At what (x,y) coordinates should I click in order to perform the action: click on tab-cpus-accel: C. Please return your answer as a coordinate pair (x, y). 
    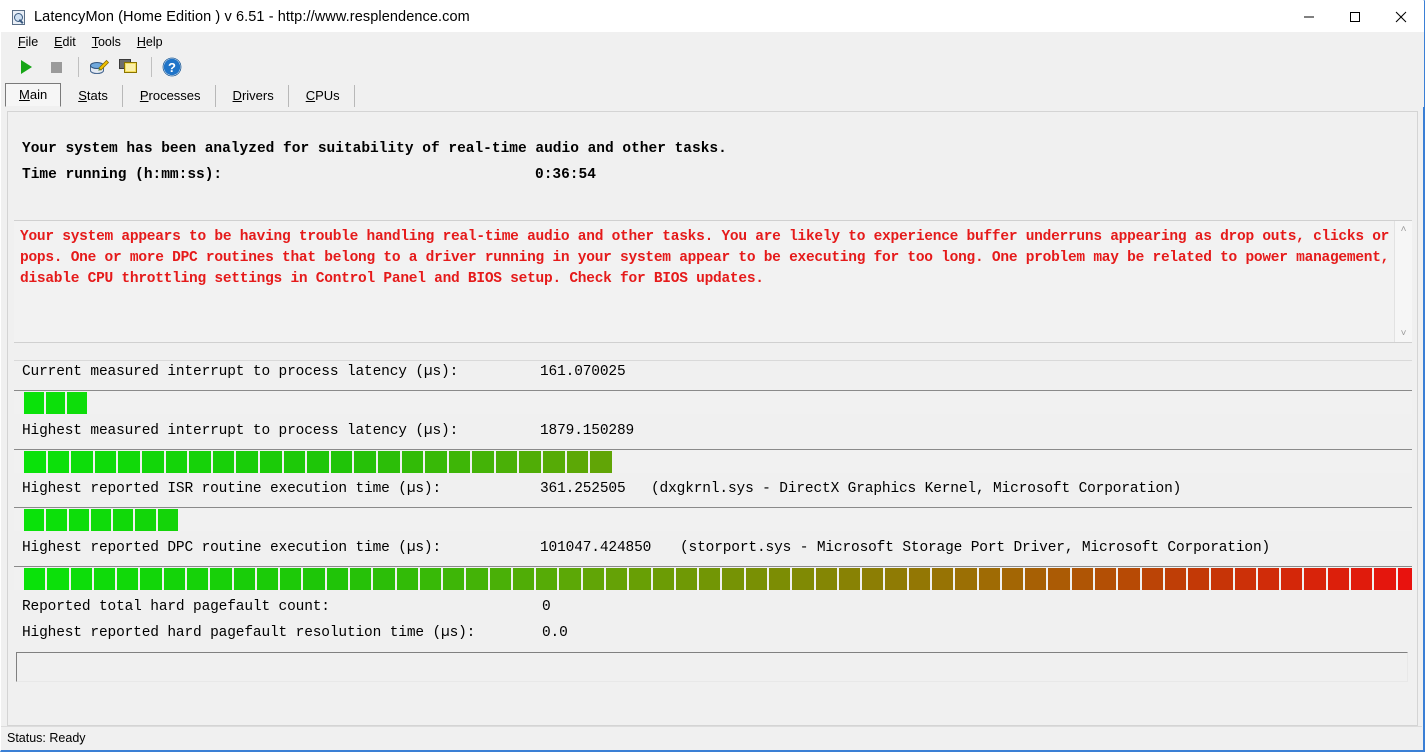
    Looking at the image, I should click on (310, 95).